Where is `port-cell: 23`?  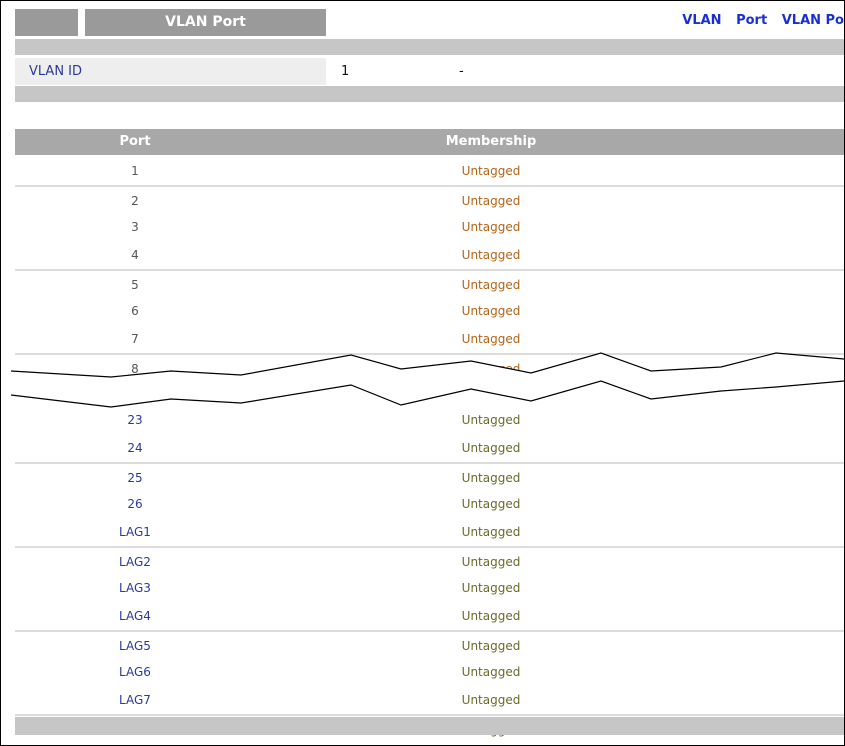
port-cell: 23 is located at coordinates (135, 420).